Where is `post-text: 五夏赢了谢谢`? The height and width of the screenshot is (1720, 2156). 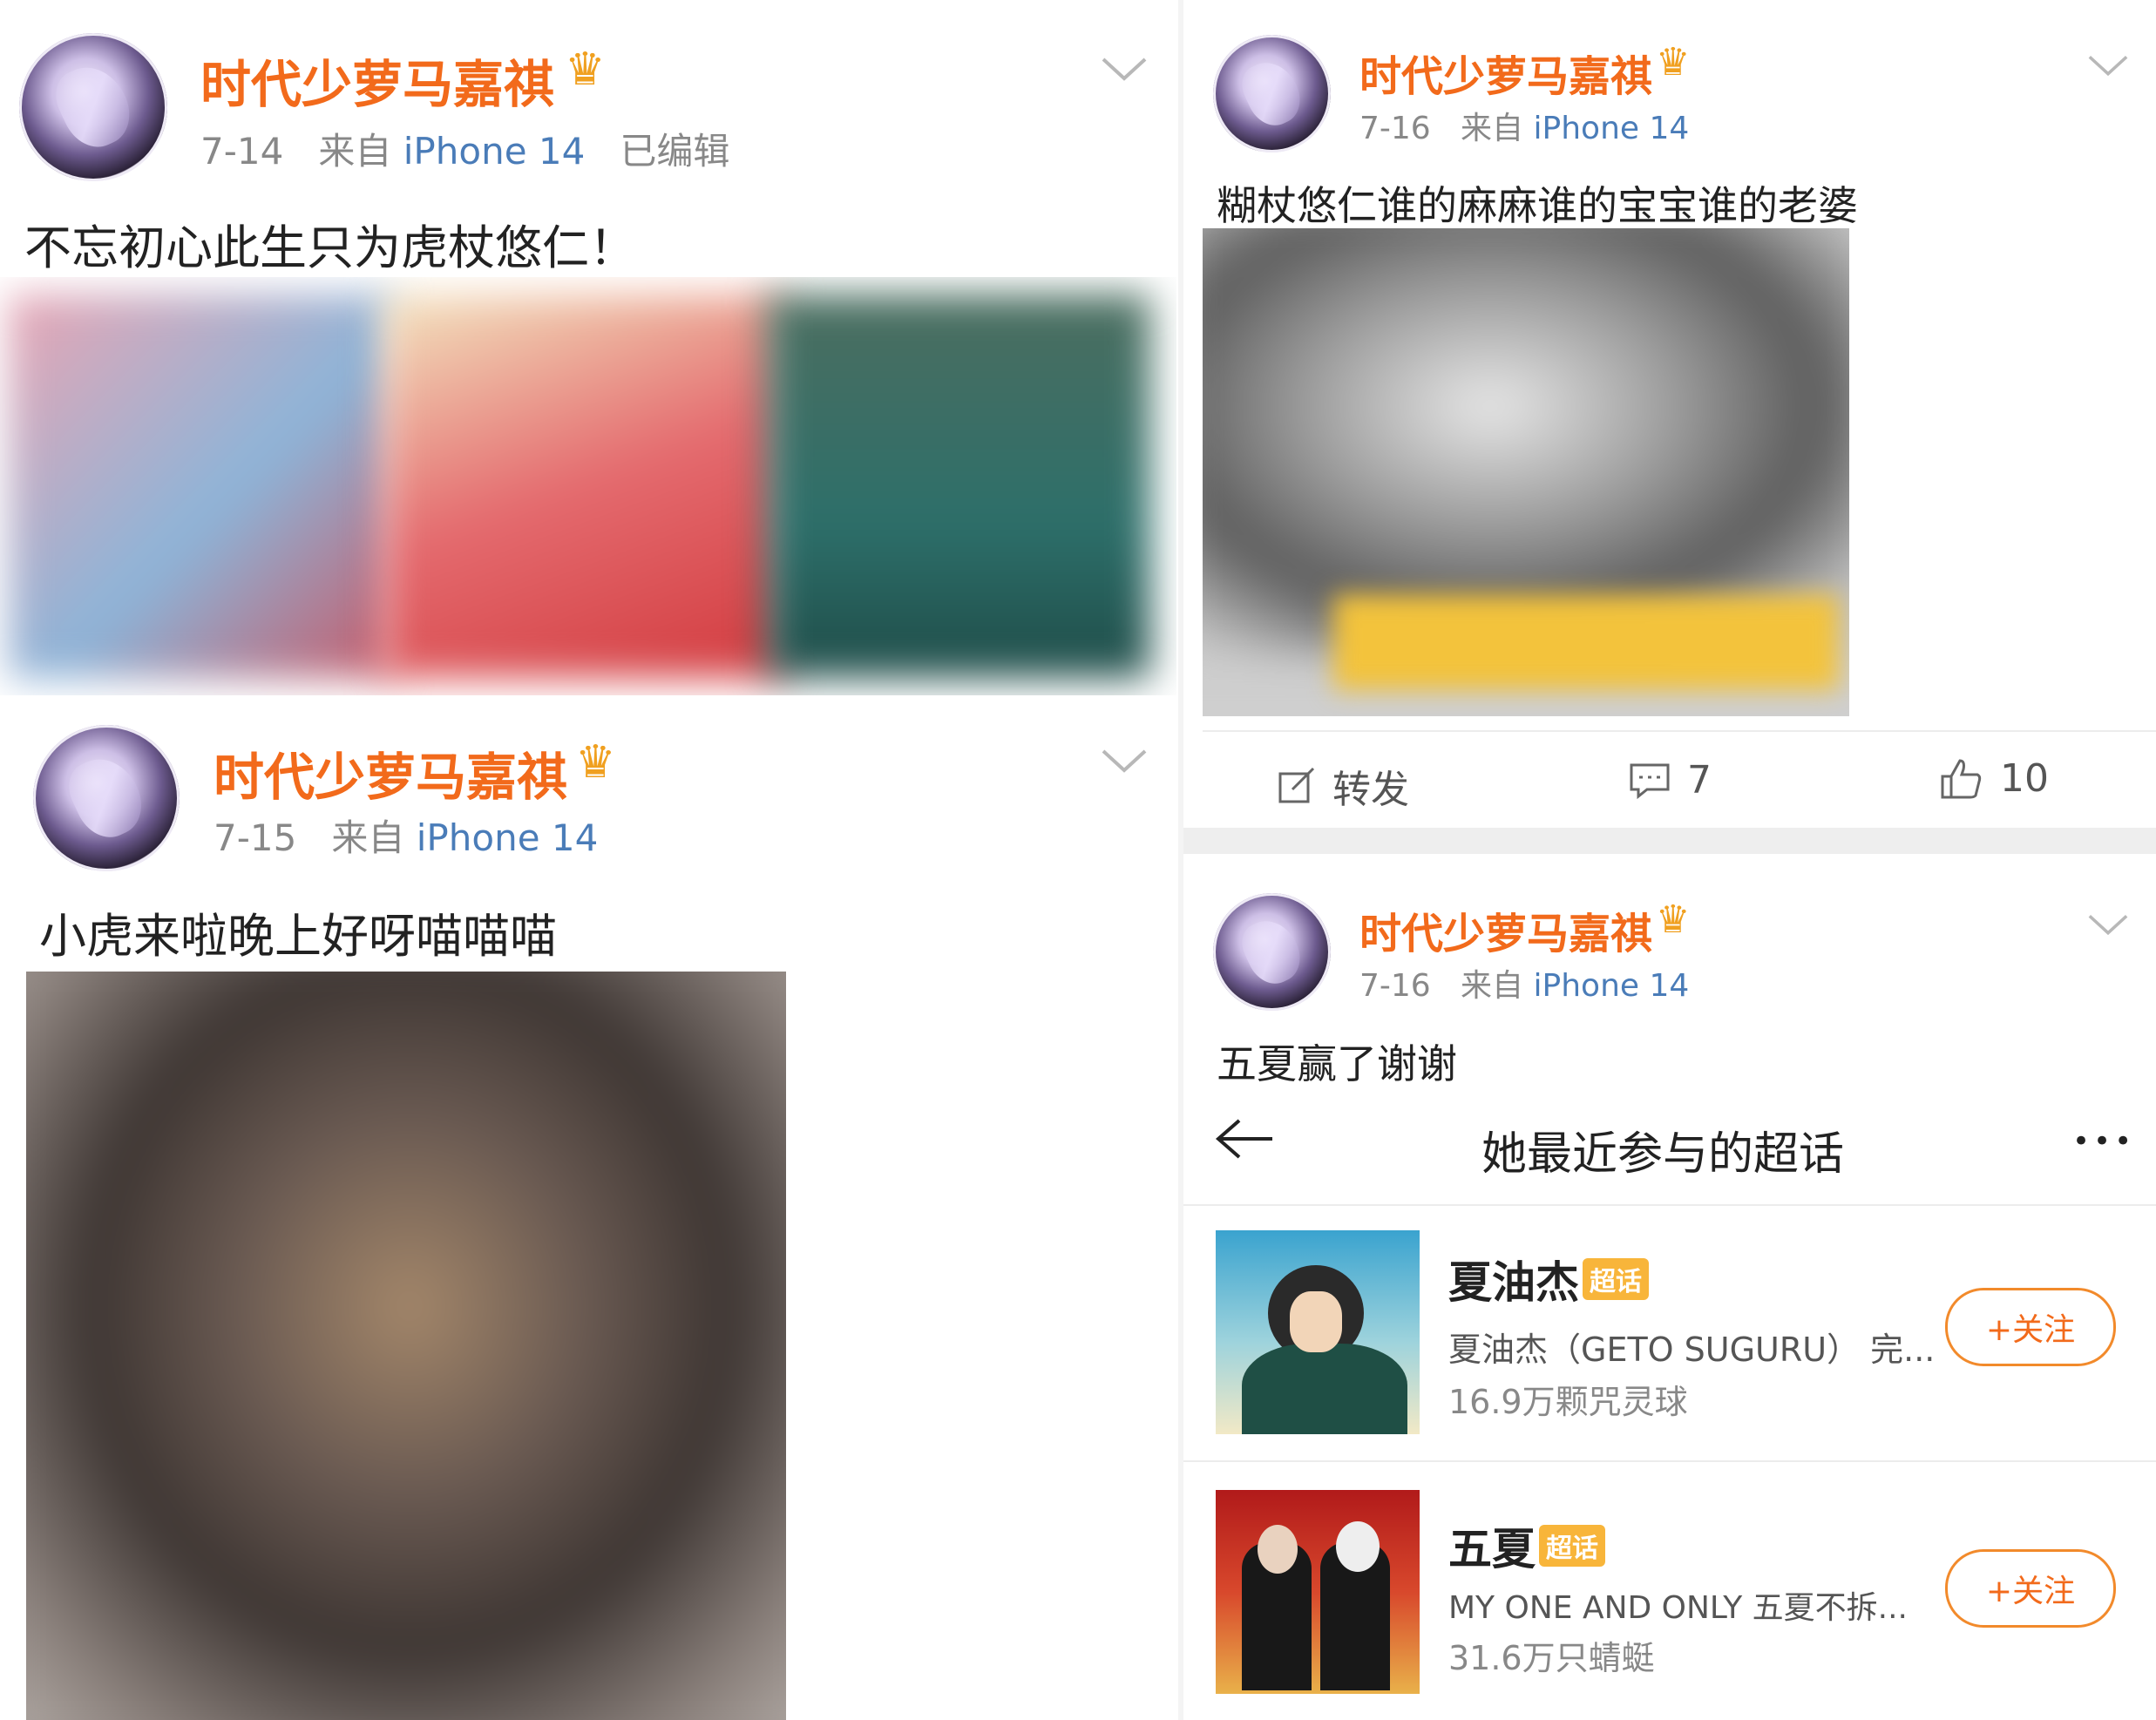
post-text: 五夏赢了谢谢 is located at coordinates (1337, 1063).